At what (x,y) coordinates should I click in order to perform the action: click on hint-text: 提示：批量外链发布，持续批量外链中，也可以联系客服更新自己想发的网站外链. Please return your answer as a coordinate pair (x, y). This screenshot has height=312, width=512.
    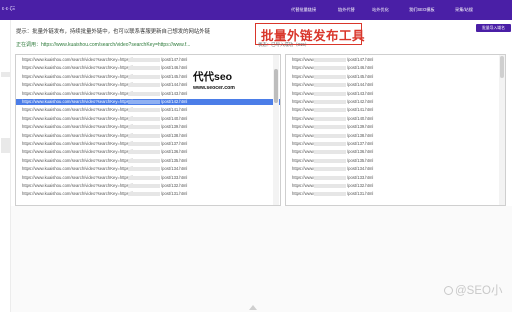
    Looking at the image, I should click on (113, 32).